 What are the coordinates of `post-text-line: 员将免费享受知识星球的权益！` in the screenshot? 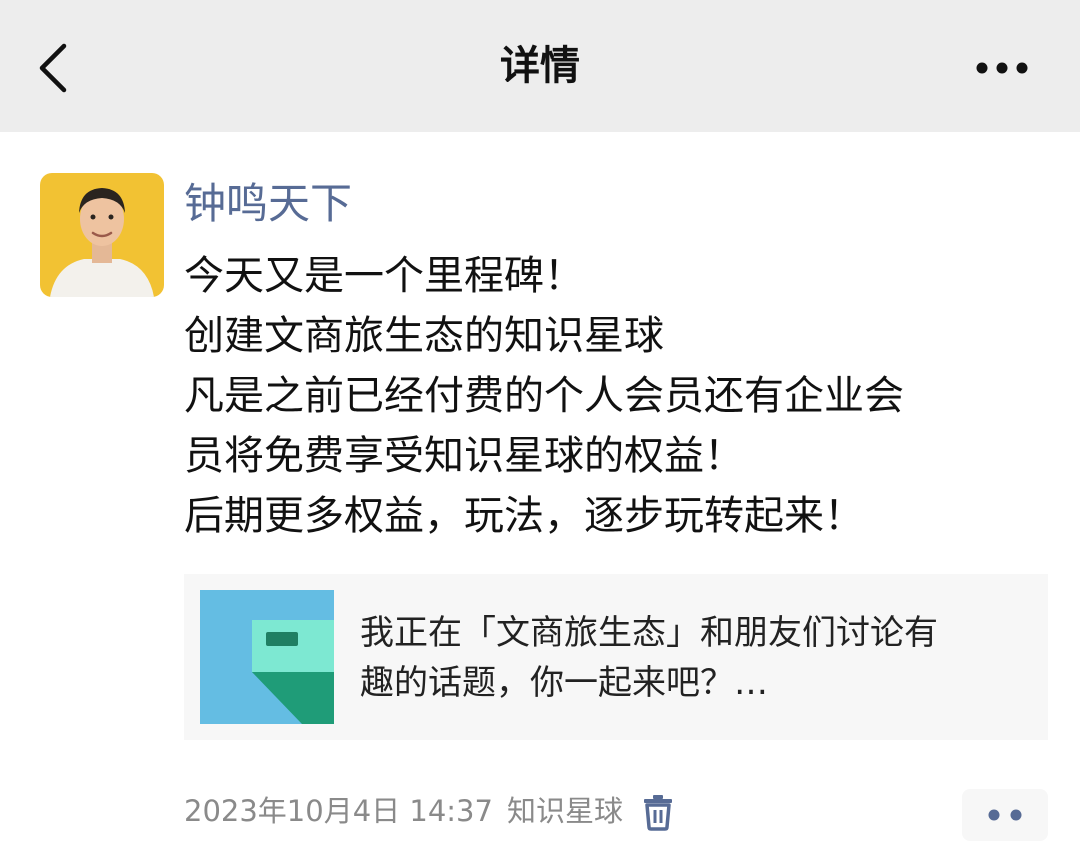 It's located at (464, 456).